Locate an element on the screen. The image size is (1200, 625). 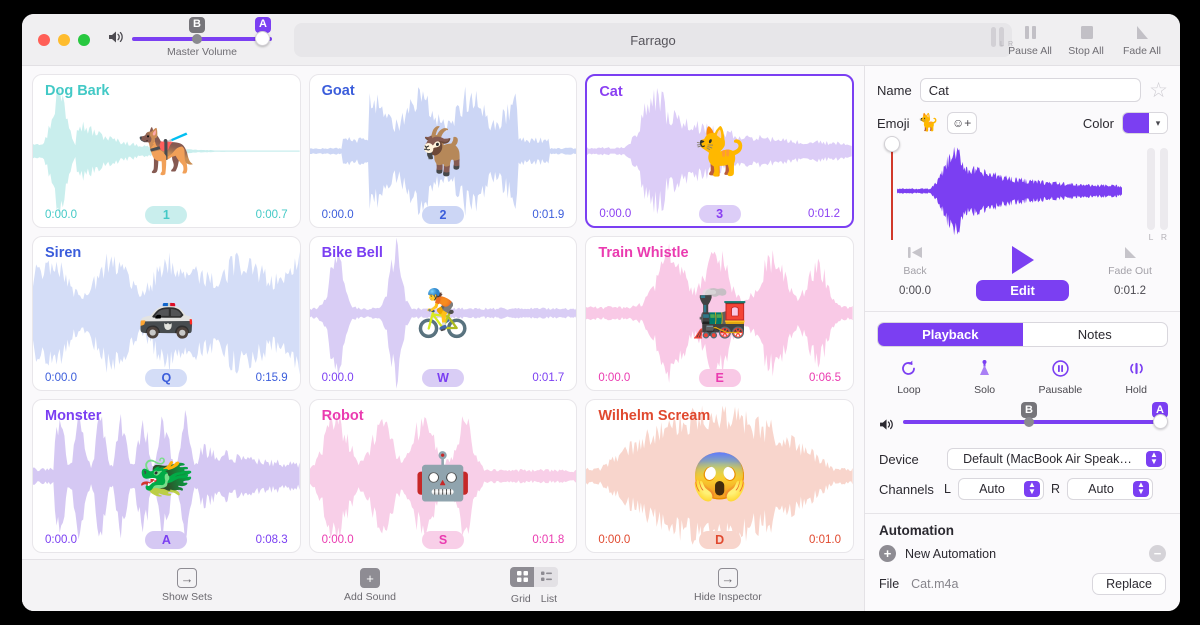
sound-tile: Dog Bark 🐕‍🦺 0:00.0 1 0:00.7 is located at coordinates (166, 151).